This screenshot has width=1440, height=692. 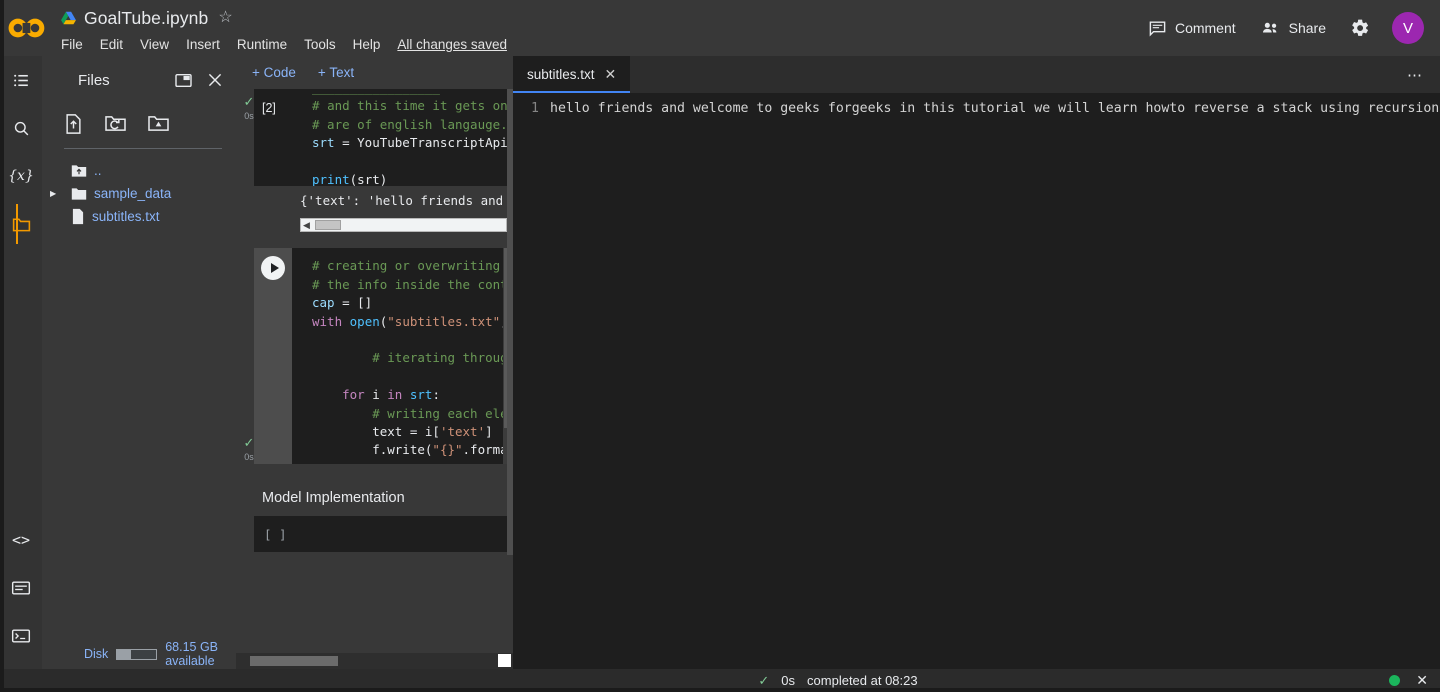 What do you see at coordinates (374, 661) in the screenshot?
I see `notebook-hscrollbar` at bounding box center [374, 661].